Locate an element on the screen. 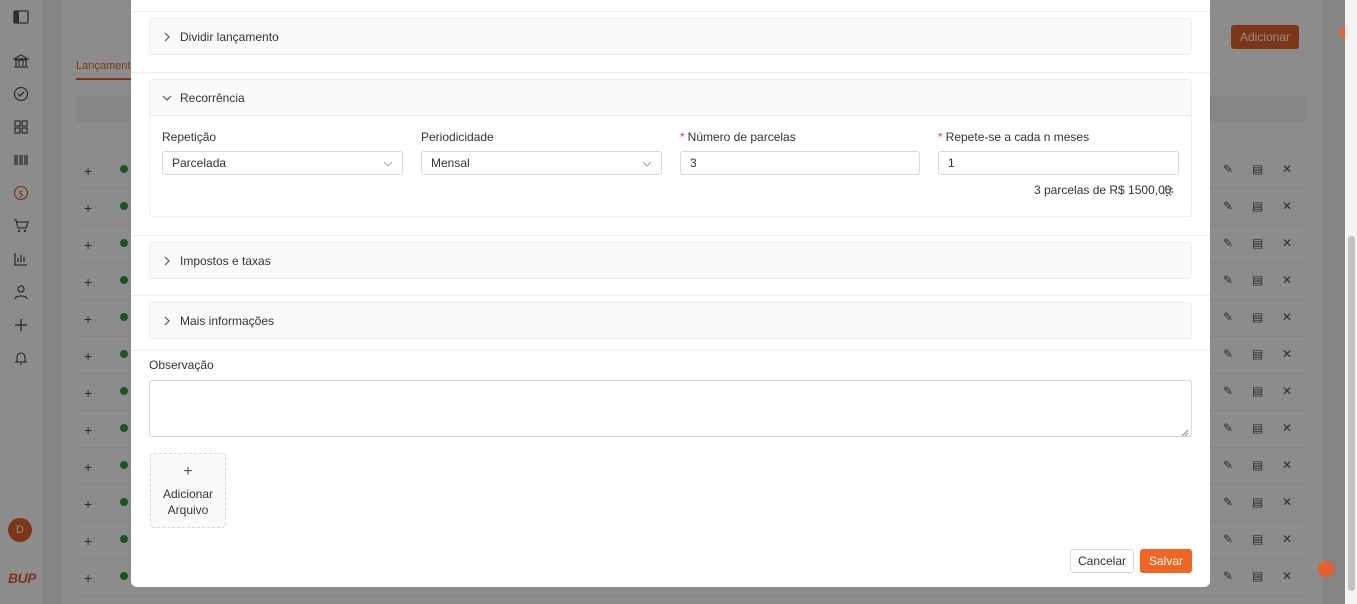 This screenshot has height=604, width=1357. installments-label: * Número de parcelas is located at coordinates (738, 137).